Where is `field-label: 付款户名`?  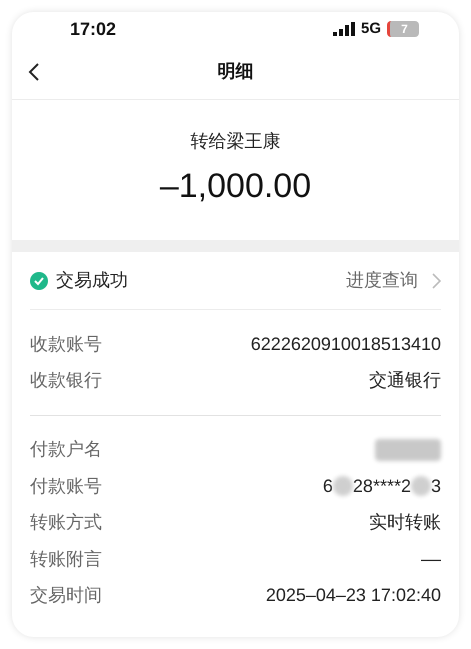
field-label: 付款户名 is located at coordinates (66, 449).